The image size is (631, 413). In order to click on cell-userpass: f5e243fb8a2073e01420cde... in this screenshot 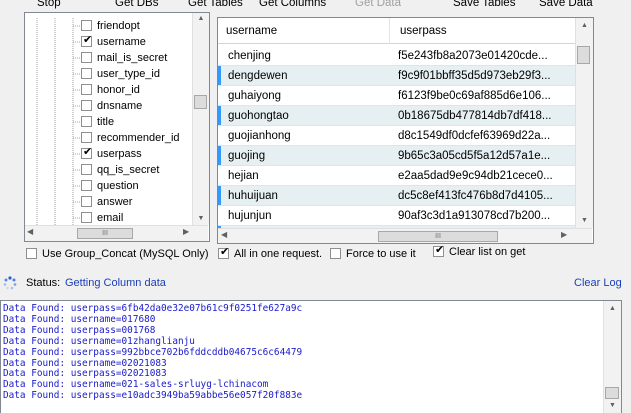, I will do `click(473, 56)`.